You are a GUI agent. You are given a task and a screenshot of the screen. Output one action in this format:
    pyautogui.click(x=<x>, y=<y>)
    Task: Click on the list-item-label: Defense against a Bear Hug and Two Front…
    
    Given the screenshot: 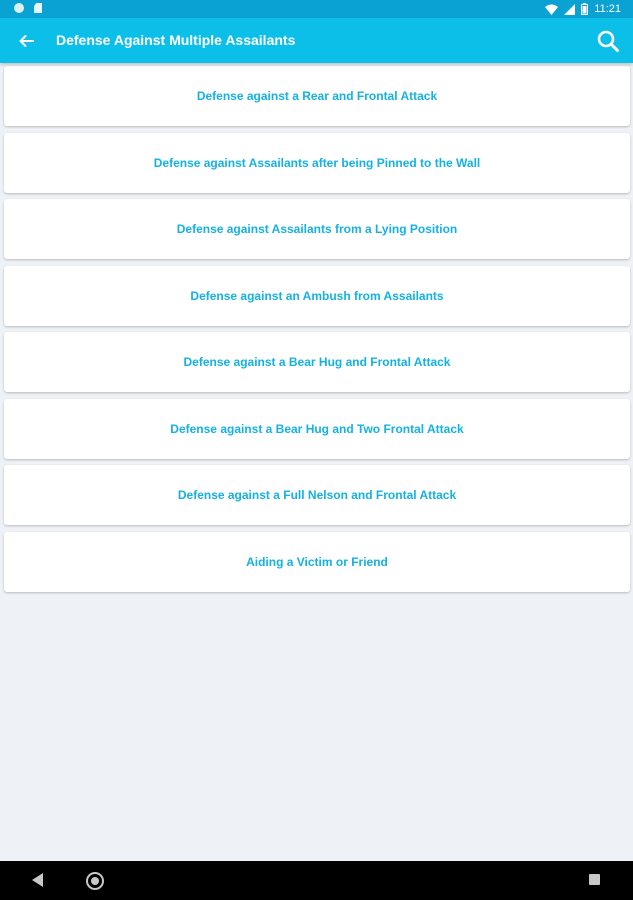 What is the action you would take?
    pyautogui.click(x=317, y=428)
    